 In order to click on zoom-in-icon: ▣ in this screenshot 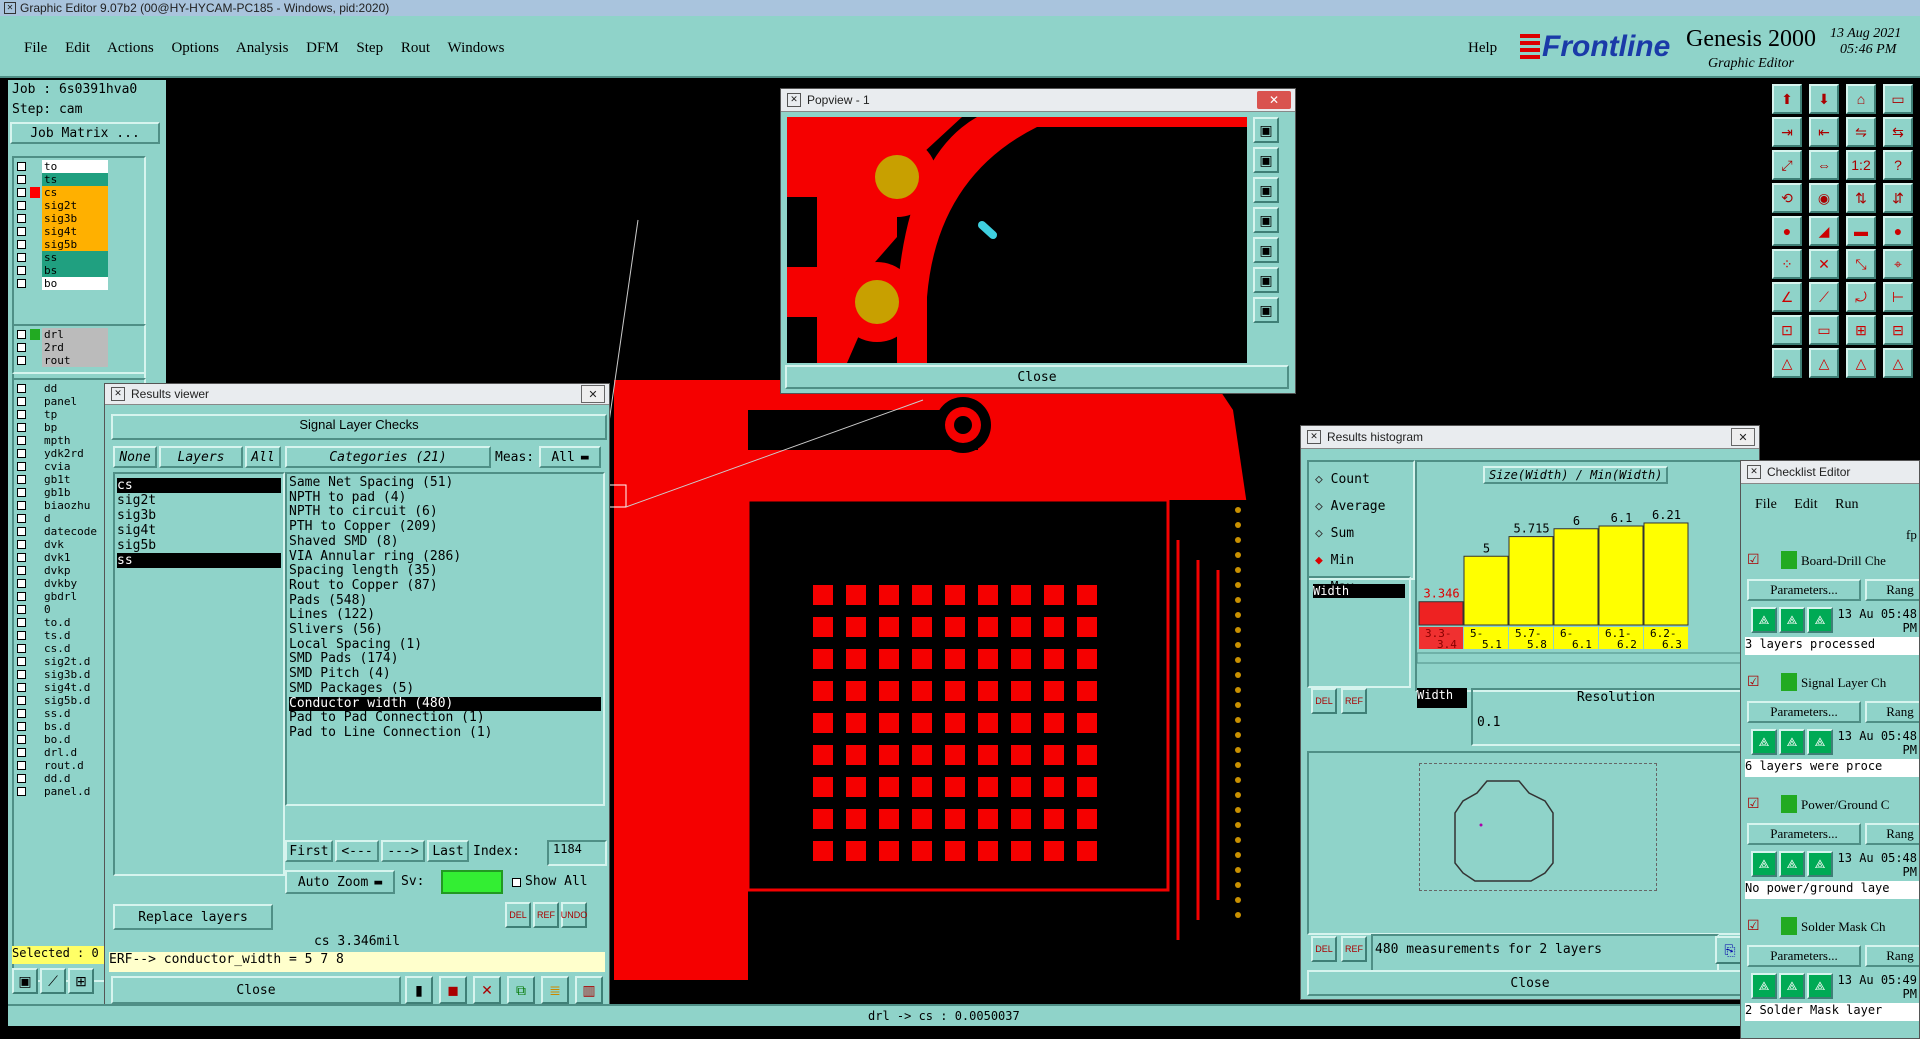, I will do `click(1266, 130)`.